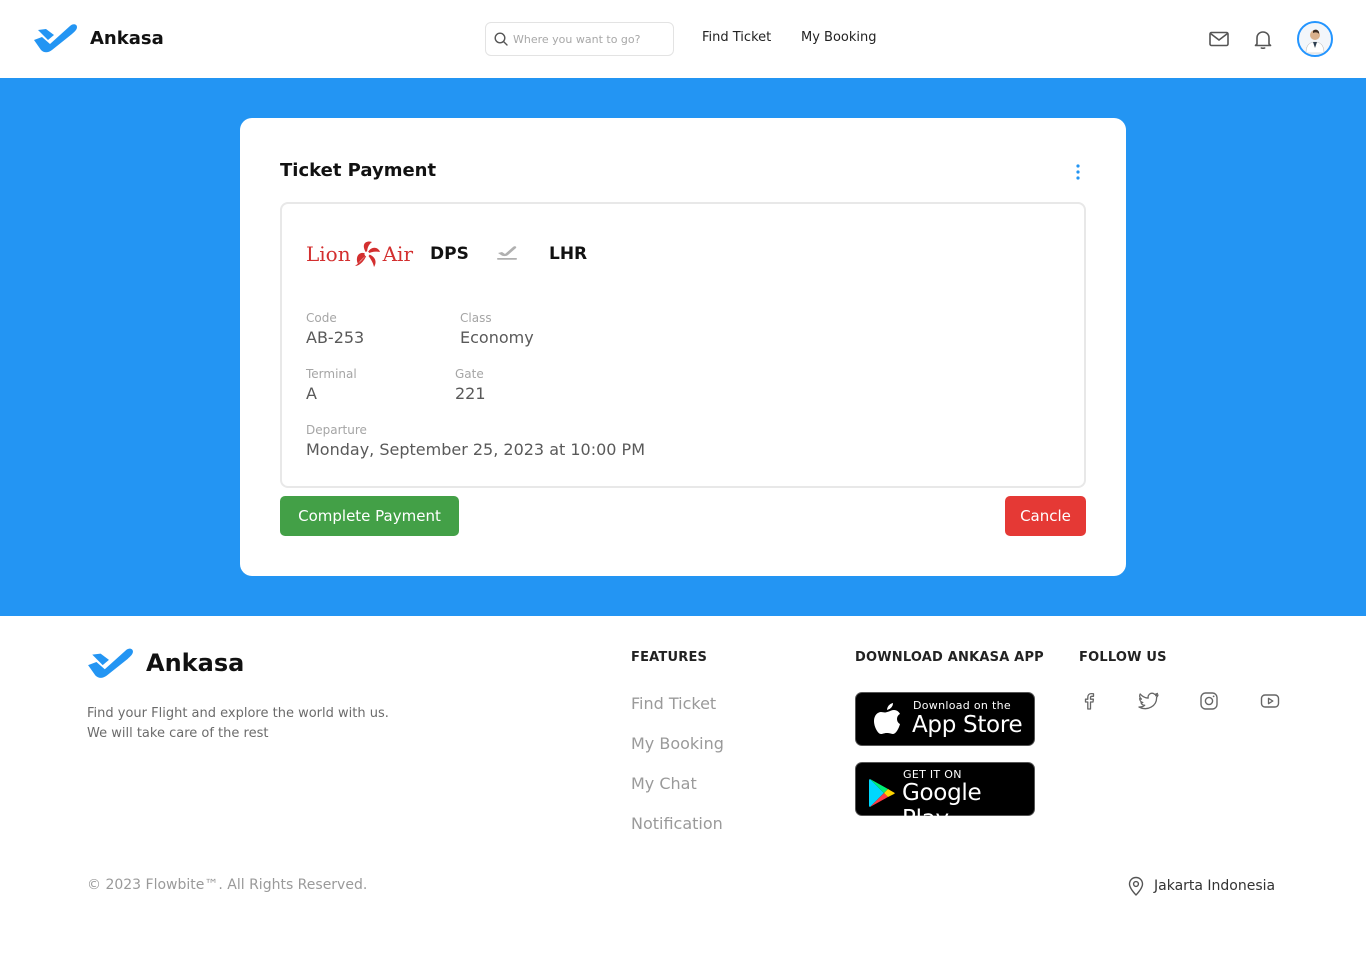 The image size is (1366, 968). What do you see at coordinates (588, 39) in the screenshot?
I see `search-input` at bounding box center [588, 39].